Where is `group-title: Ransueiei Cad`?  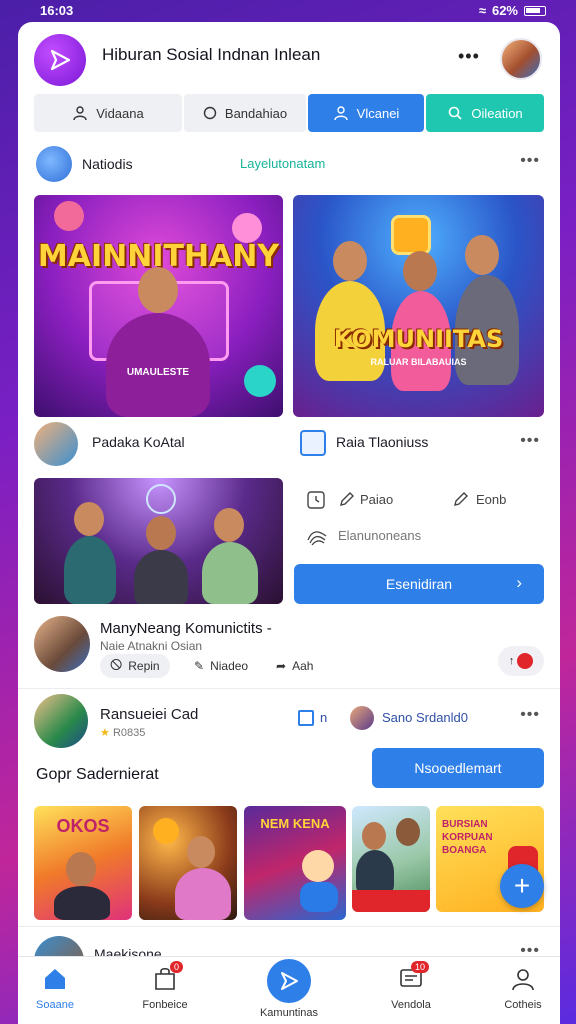
group-title: Ransueiei Cad is located at coordinates (149, 714).